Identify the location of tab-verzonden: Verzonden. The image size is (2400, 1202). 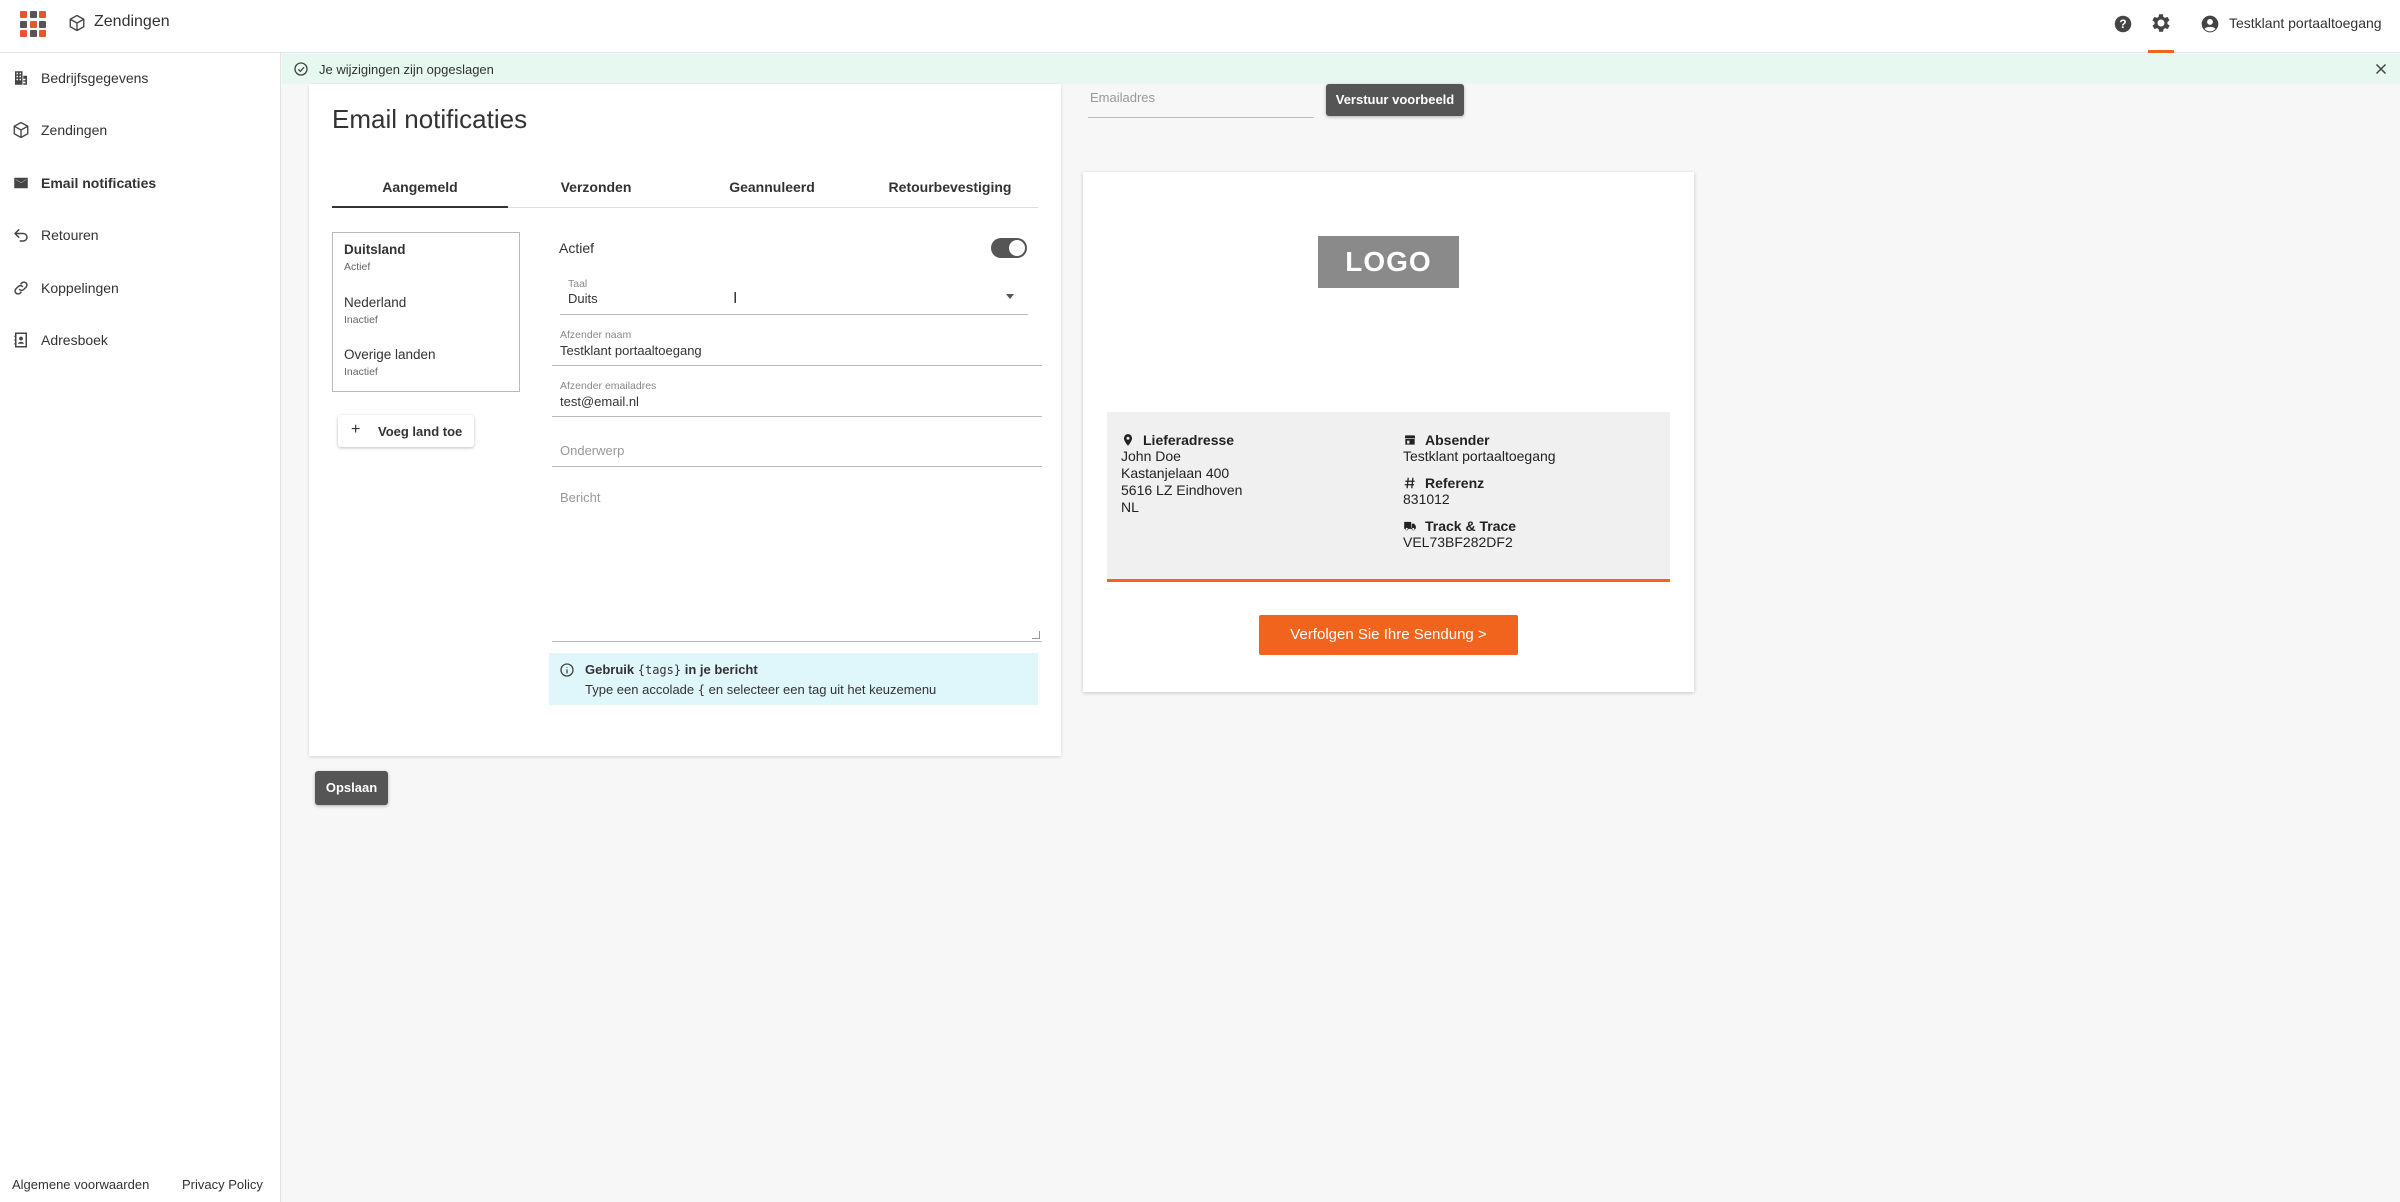
(596, 190).